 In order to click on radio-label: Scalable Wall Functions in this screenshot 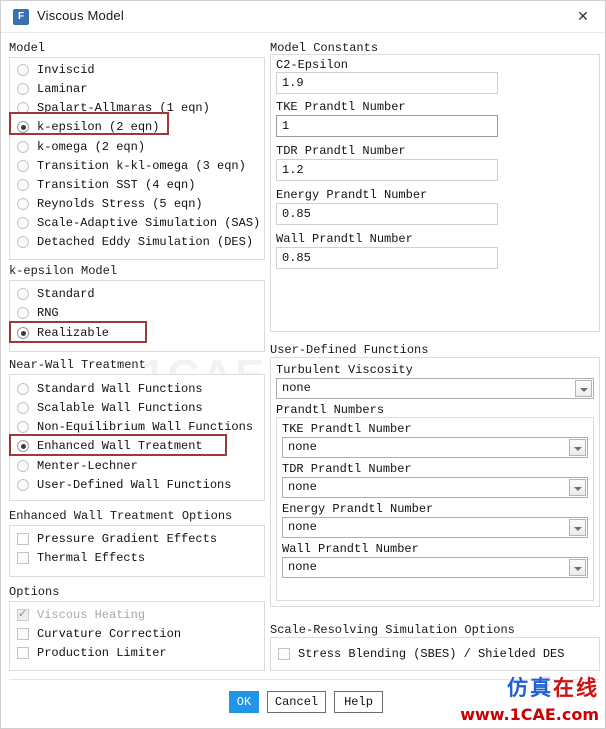, I will do `click(120, 408)`.